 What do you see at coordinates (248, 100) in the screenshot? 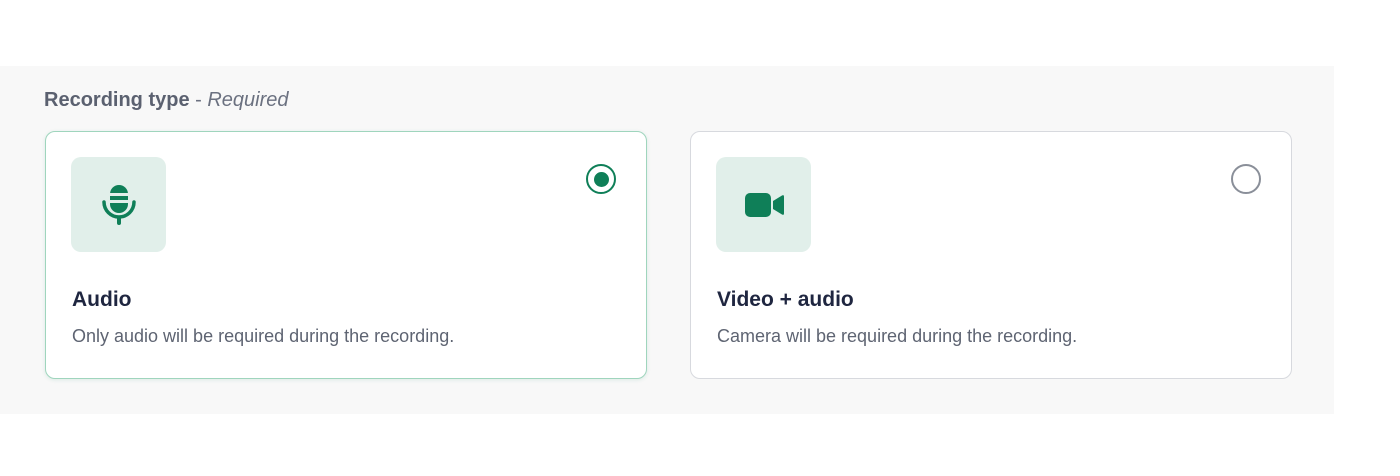
I see `required-indicator: Required` at bounding box center [248, 100].